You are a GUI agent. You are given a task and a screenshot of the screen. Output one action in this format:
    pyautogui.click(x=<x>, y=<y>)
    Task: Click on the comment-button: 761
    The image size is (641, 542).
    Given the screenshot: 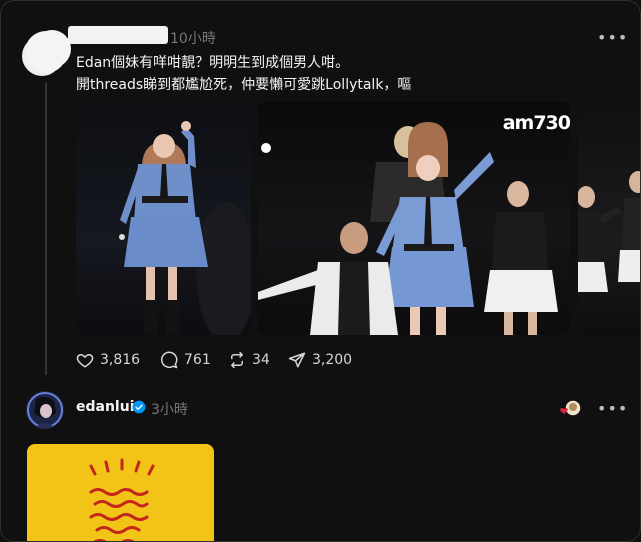 What is the action you would take?
    pyautogui.click(x=185, y=360)
    